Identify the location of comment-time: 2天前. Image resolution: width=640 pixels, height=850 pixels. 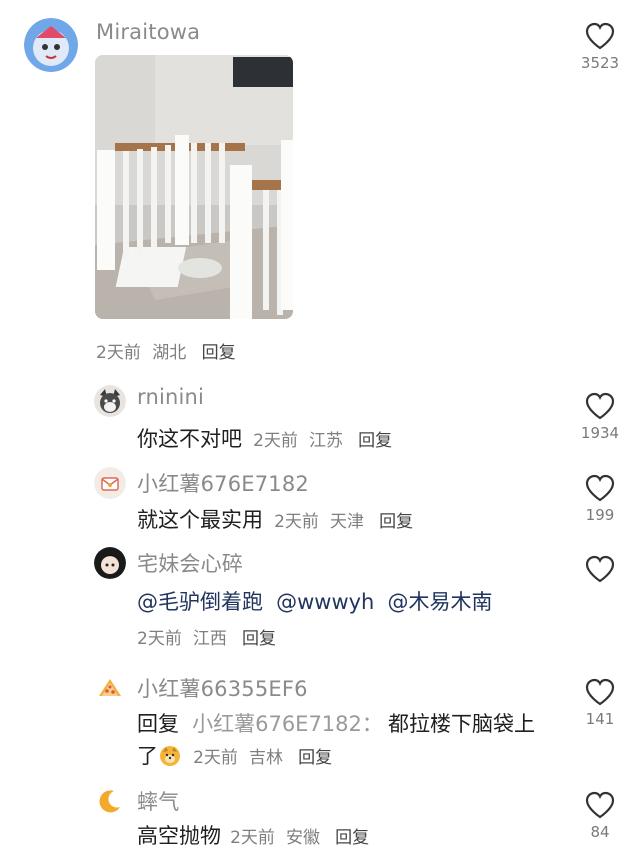
(118, 353).